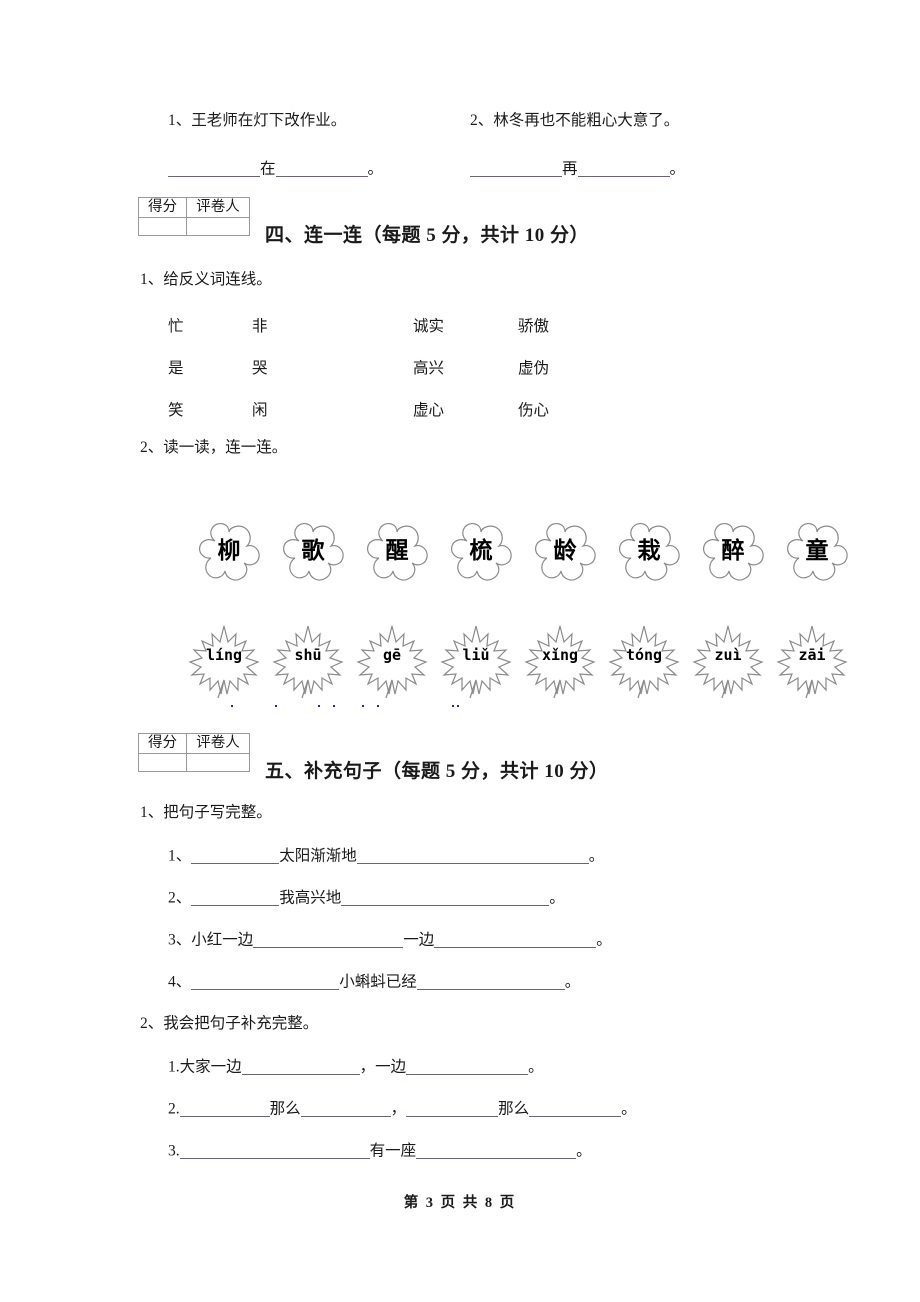  What do you see at coordinates (180, 120) in the screenshot?
I see `top-sentence-1-num: 1、` at bounding box center [180, 120].